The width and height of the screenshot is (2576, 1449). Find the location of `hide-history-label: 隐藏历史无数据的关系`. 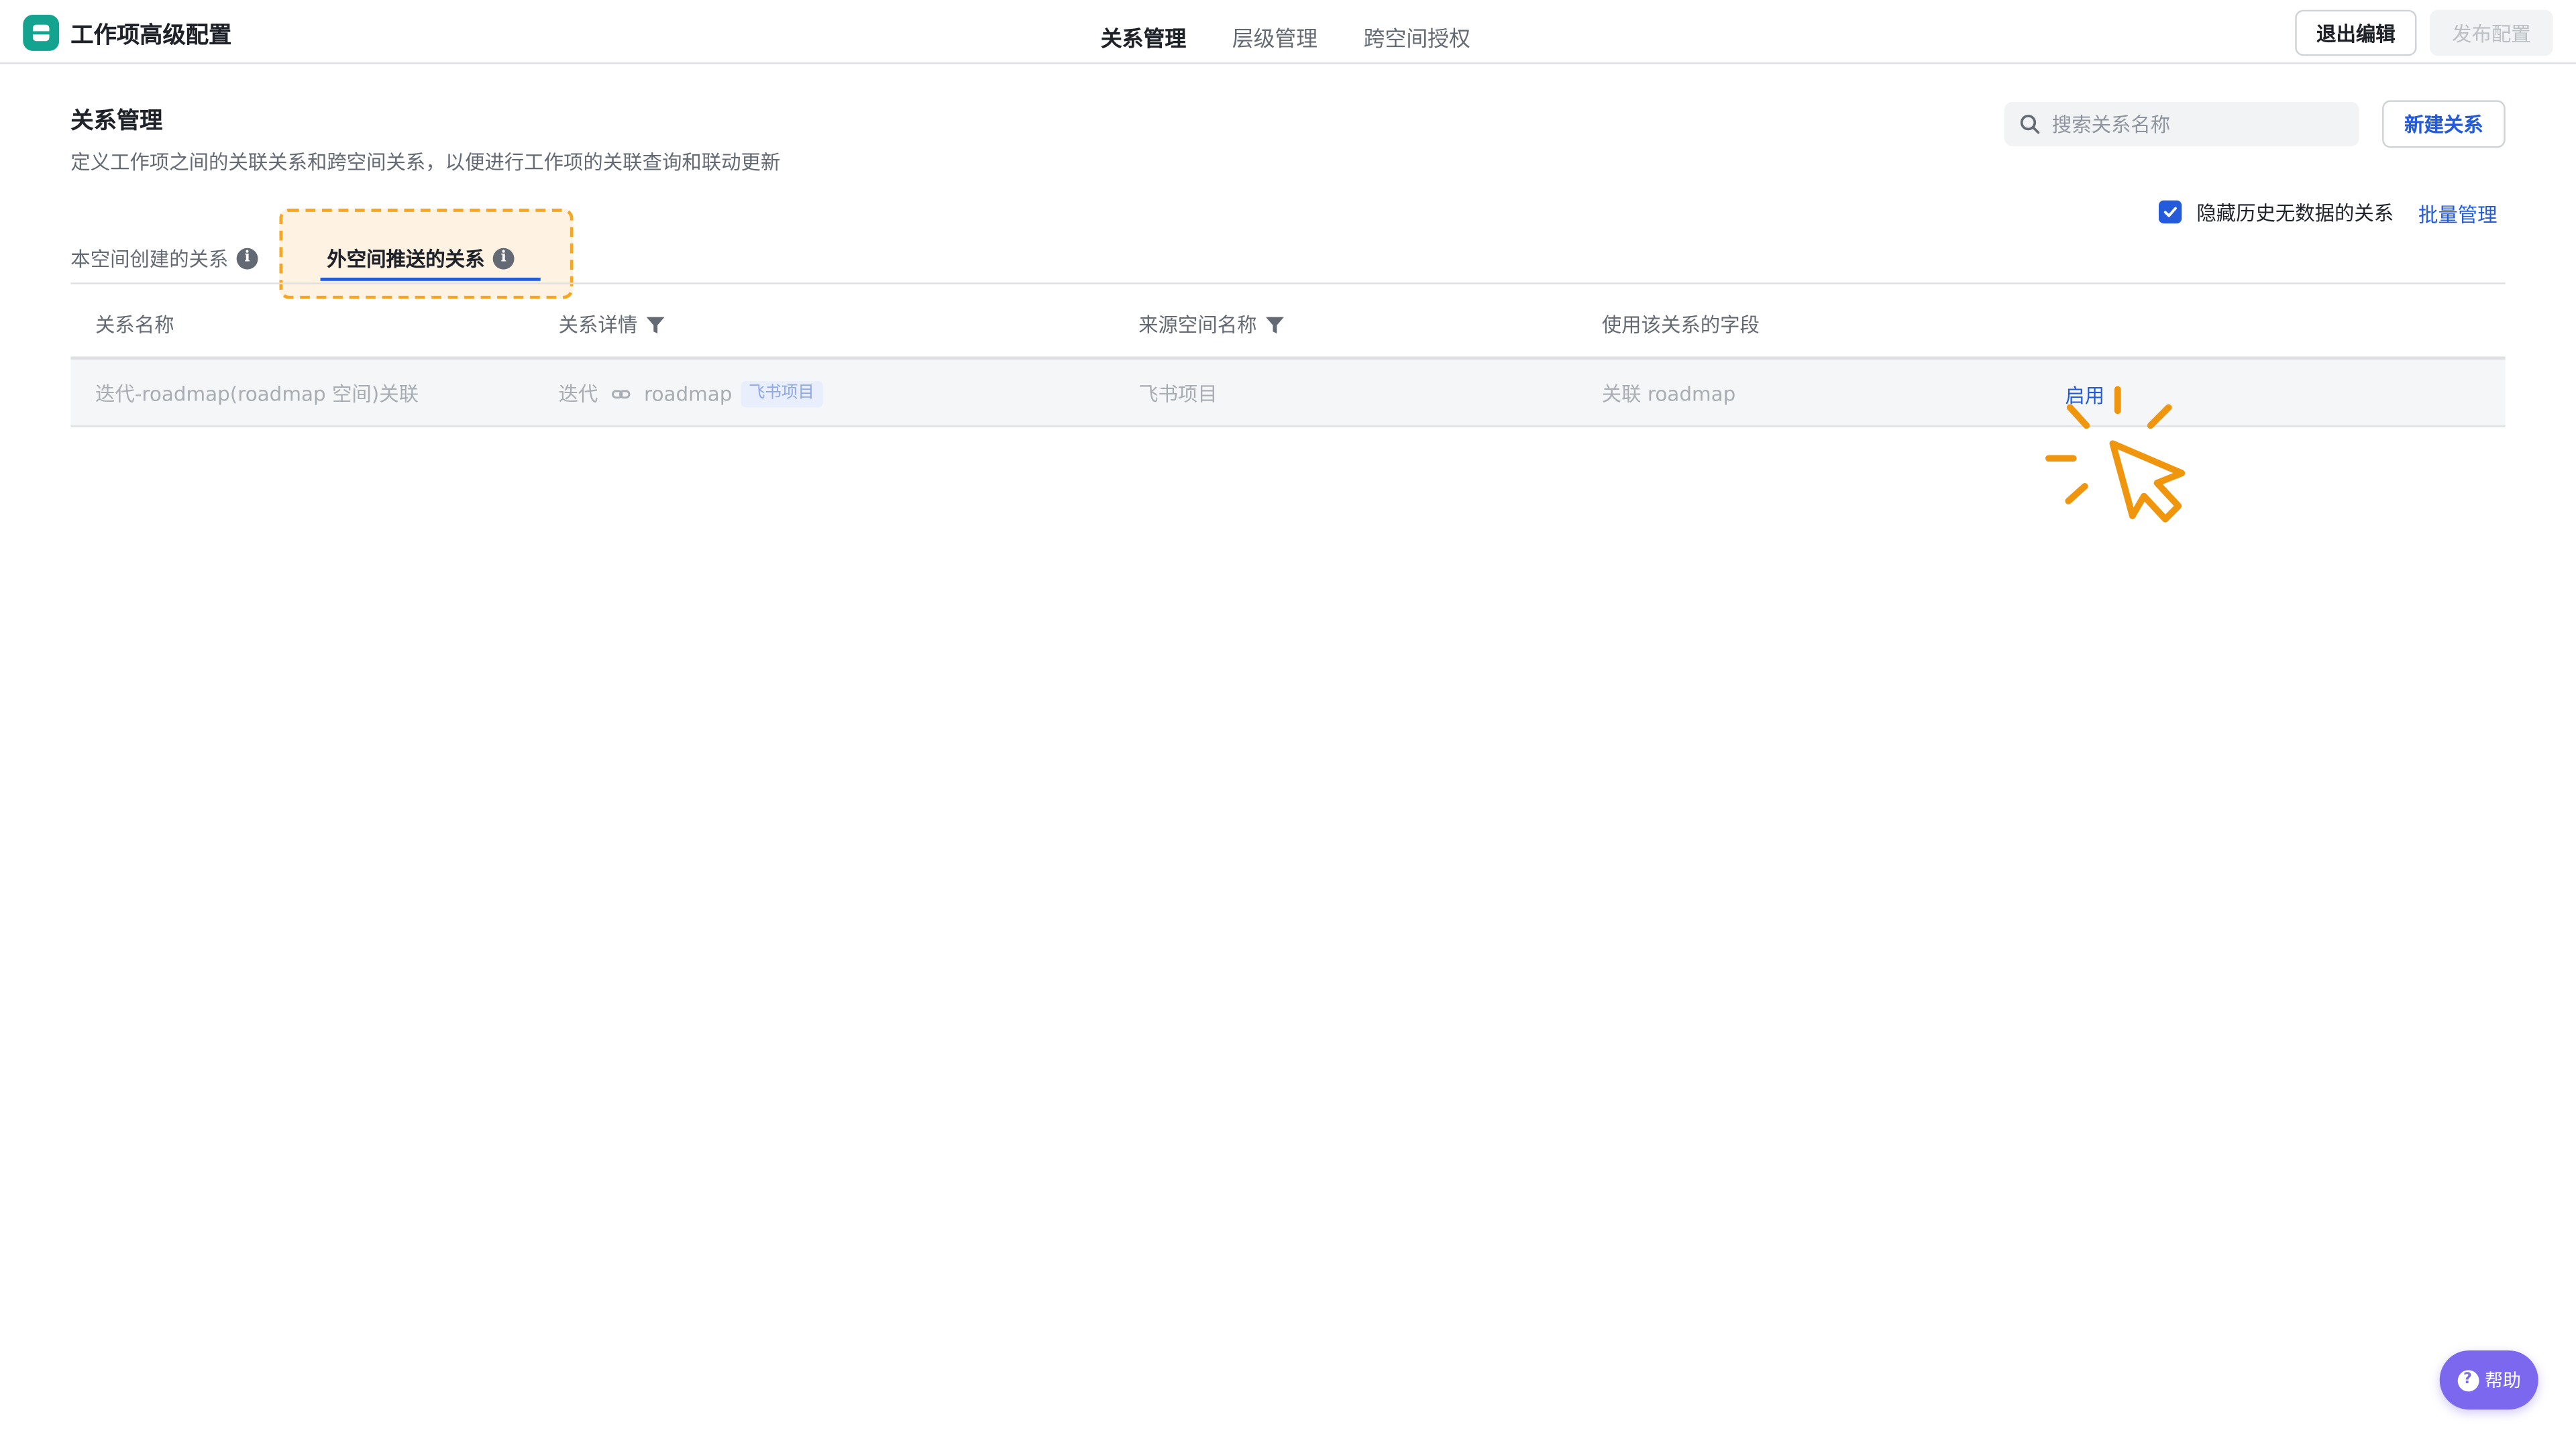

hide-history-label: 隐藏历史无数据的关系 is located at coordinates (2295, 213).